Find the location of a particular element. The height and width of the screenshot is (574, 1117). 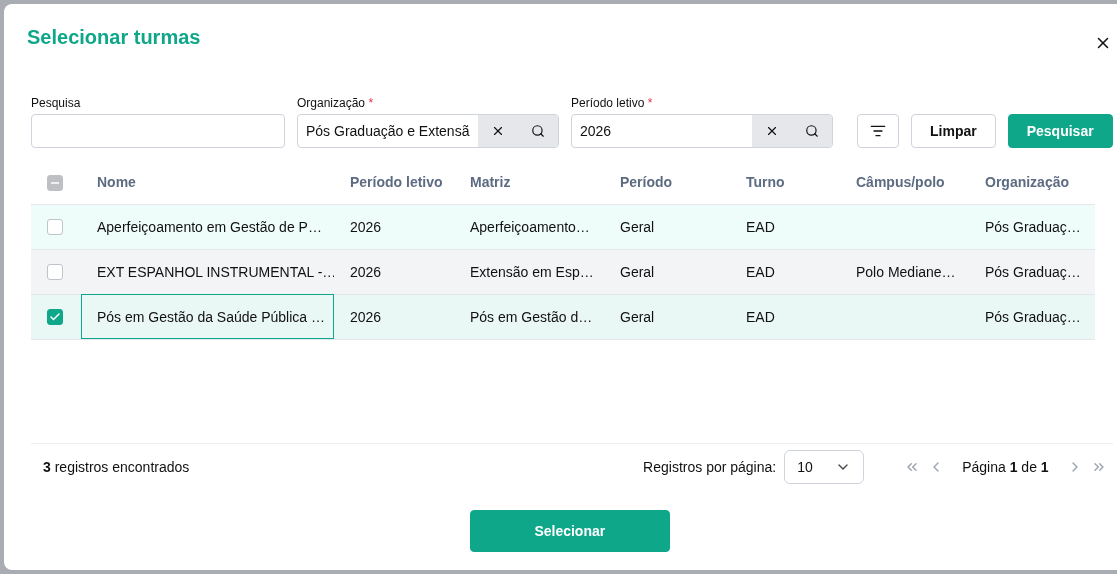

lookup-field: 2026 is located at coordinates (662, 131).